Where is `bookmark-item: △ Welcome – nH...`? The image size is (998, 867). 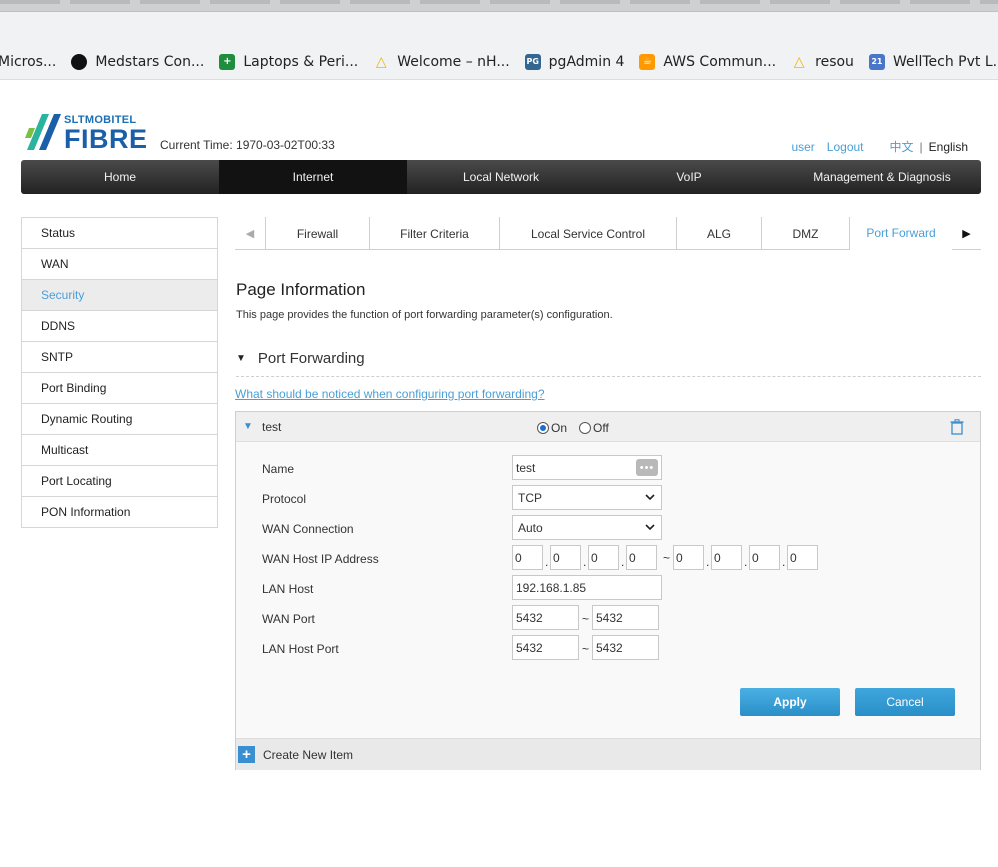 bookmark-item: △ Welcome – nH... is located at coordinates (441, 61).